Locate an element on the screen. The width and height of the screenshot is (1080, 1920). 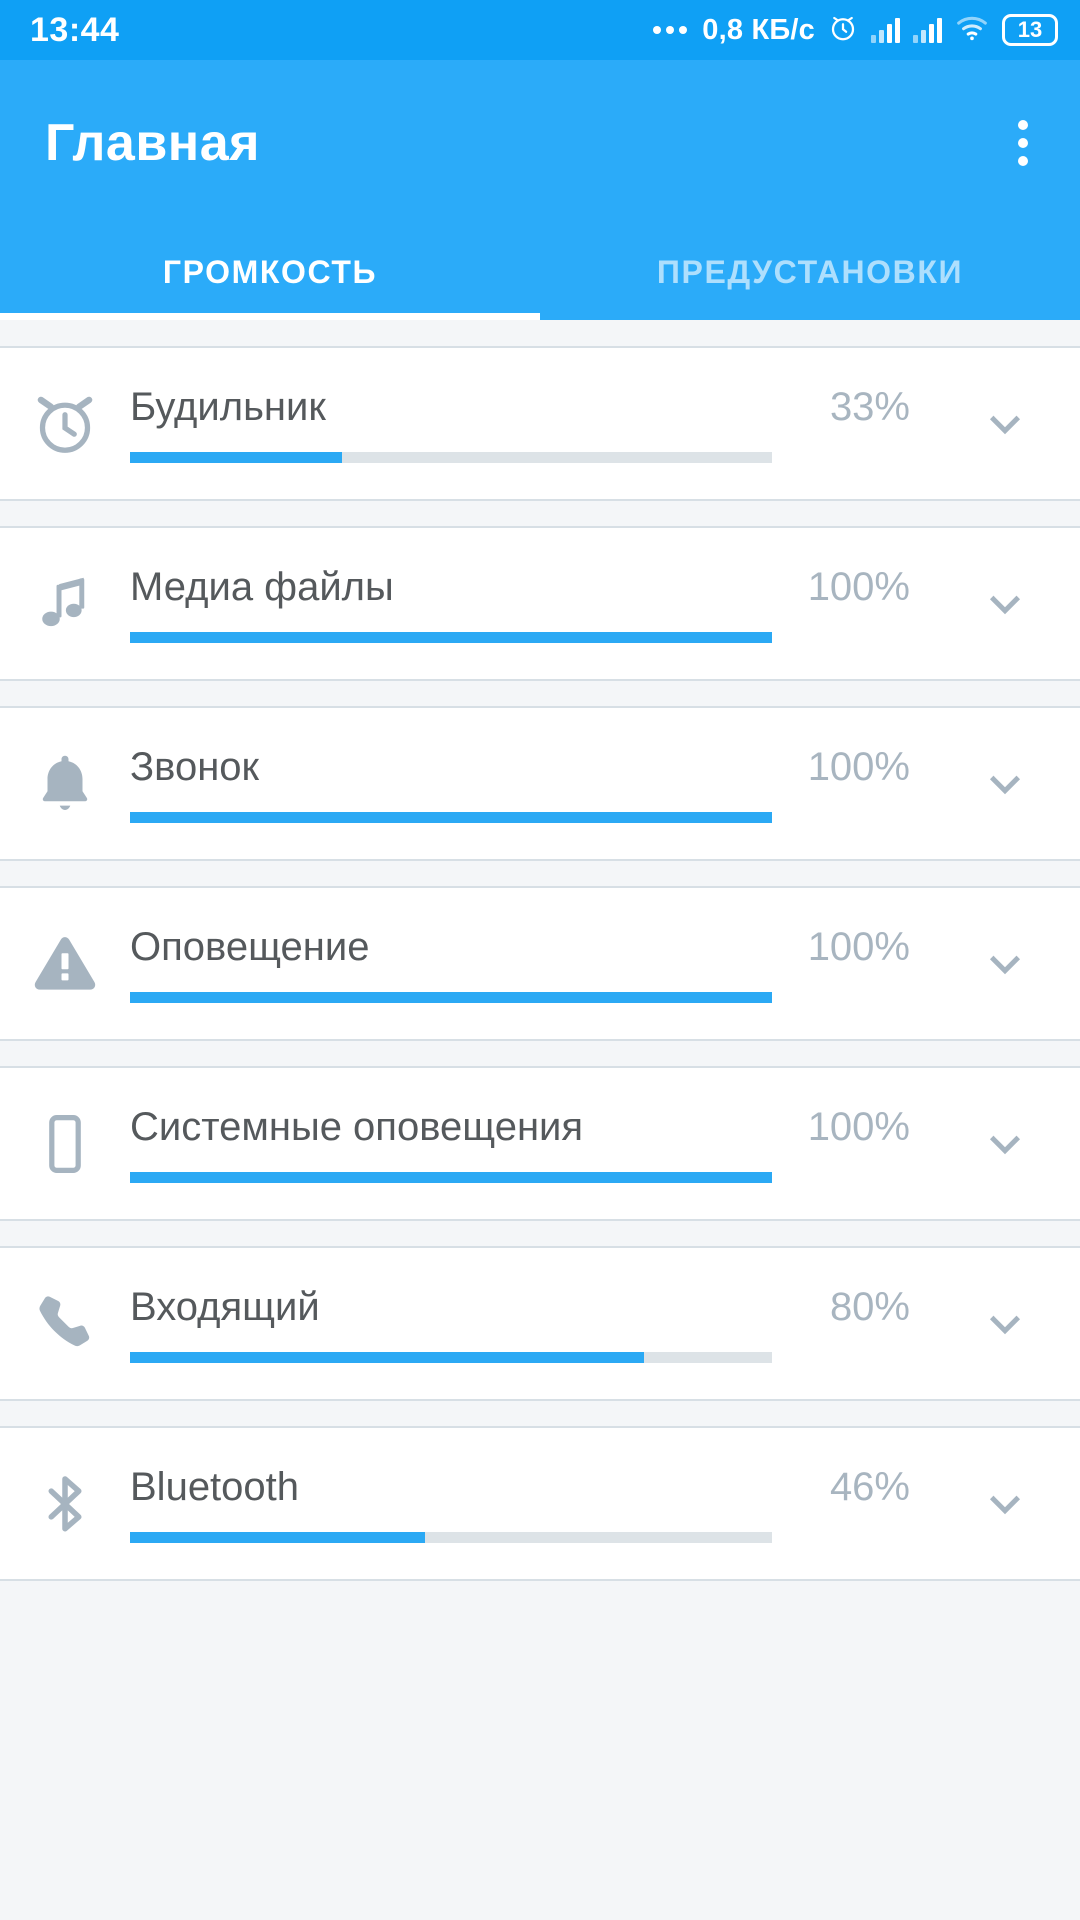
volume-row-label: Медиа файлы is located at coordinates (262, 586).